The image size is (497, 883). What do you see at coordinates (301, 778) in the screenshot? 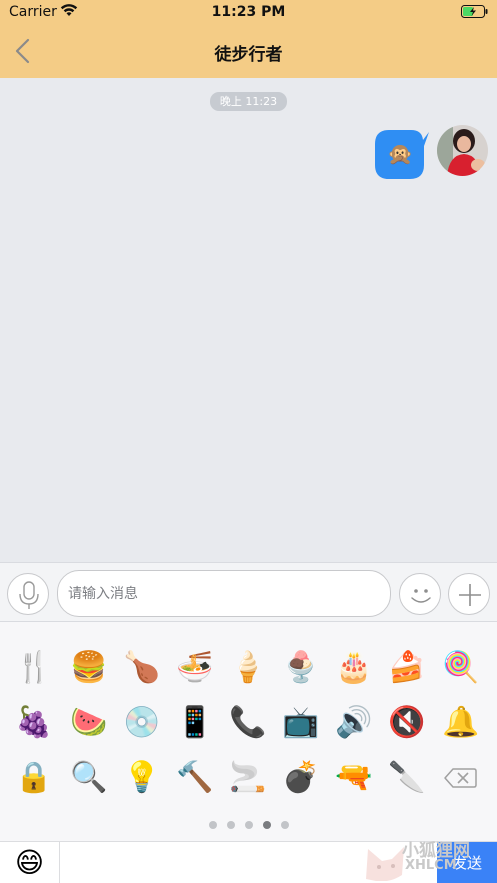
I see `emoji-key: 💣` at bounding box center [301, 778].